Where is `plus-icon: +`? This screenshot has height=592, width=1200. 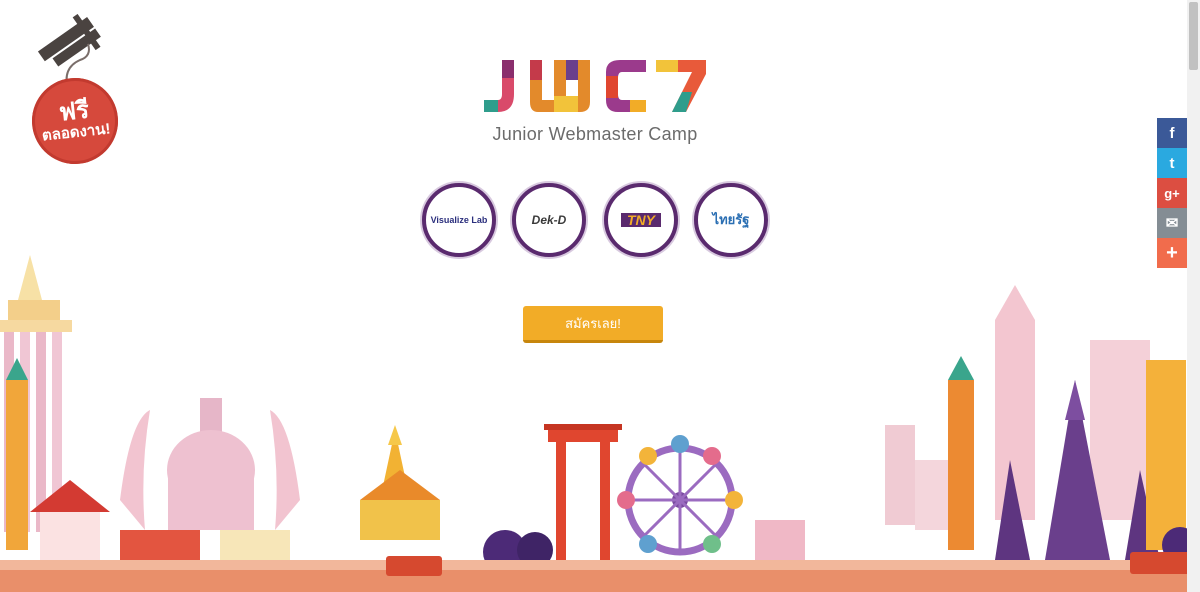
plus-icon: + is located at coordinates (1172, 252).